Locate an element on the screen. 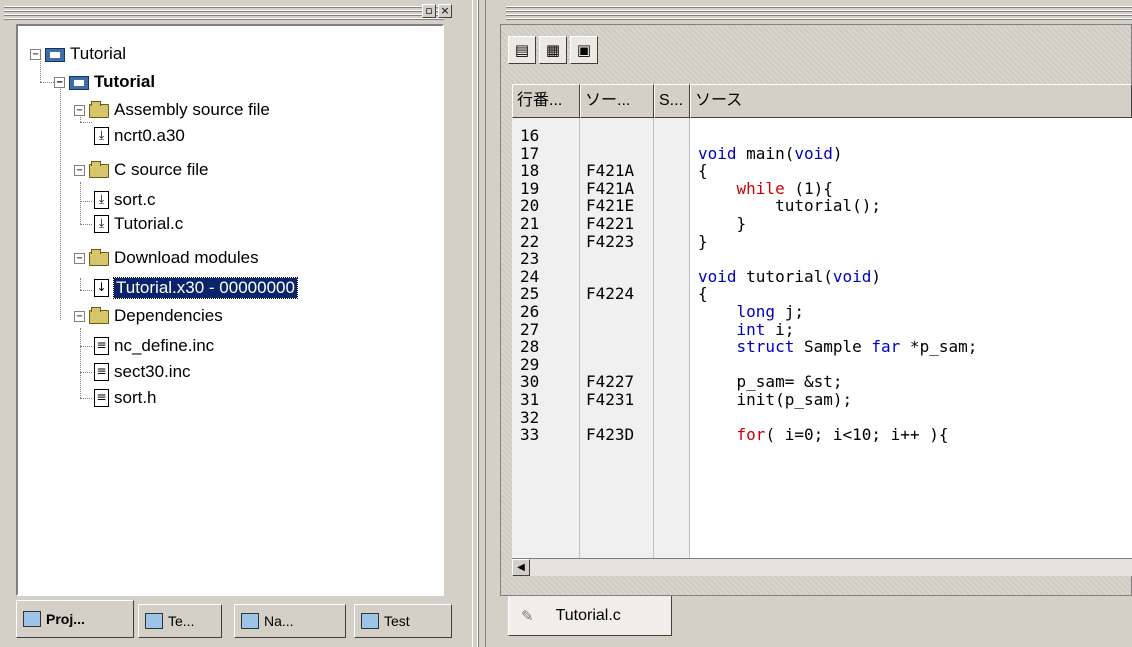 The width and height of the screenshot is (1132, 647). code-line: 33 F423D for( i=0; i<10; i++ ){ is located at coordinates (822, 435).